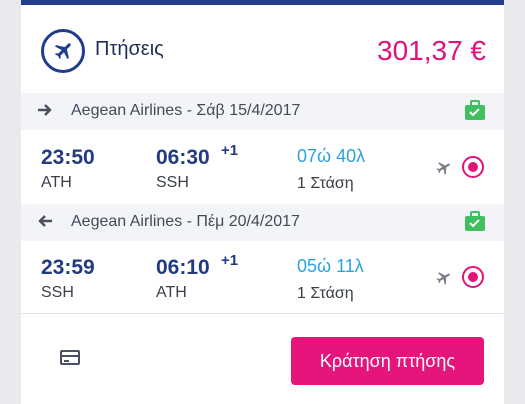  I want to click on outbound-arrive-time: 06:30, so click(183, 157).